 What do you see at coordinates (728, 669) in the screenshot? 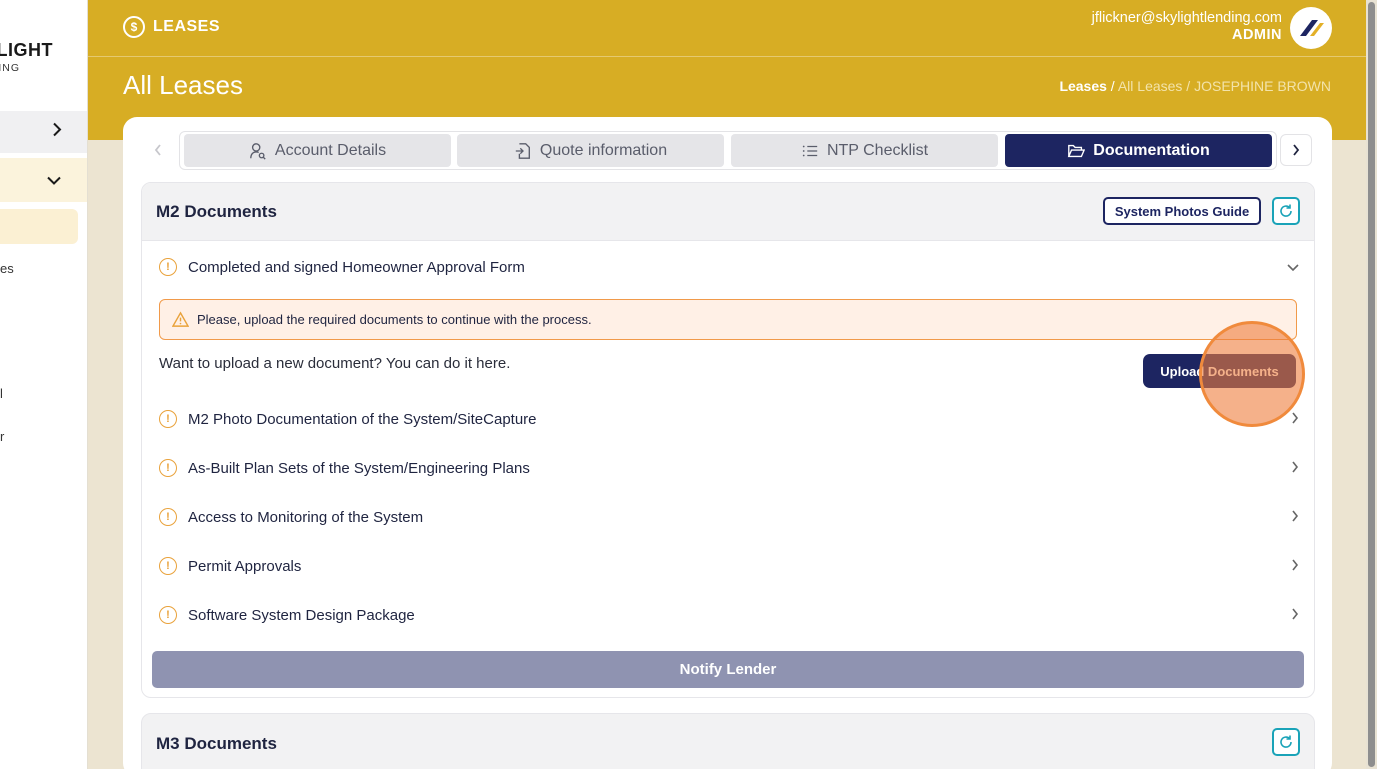
I see `notify-lender-button: Notify Lender` at bounding box center [728, 669].